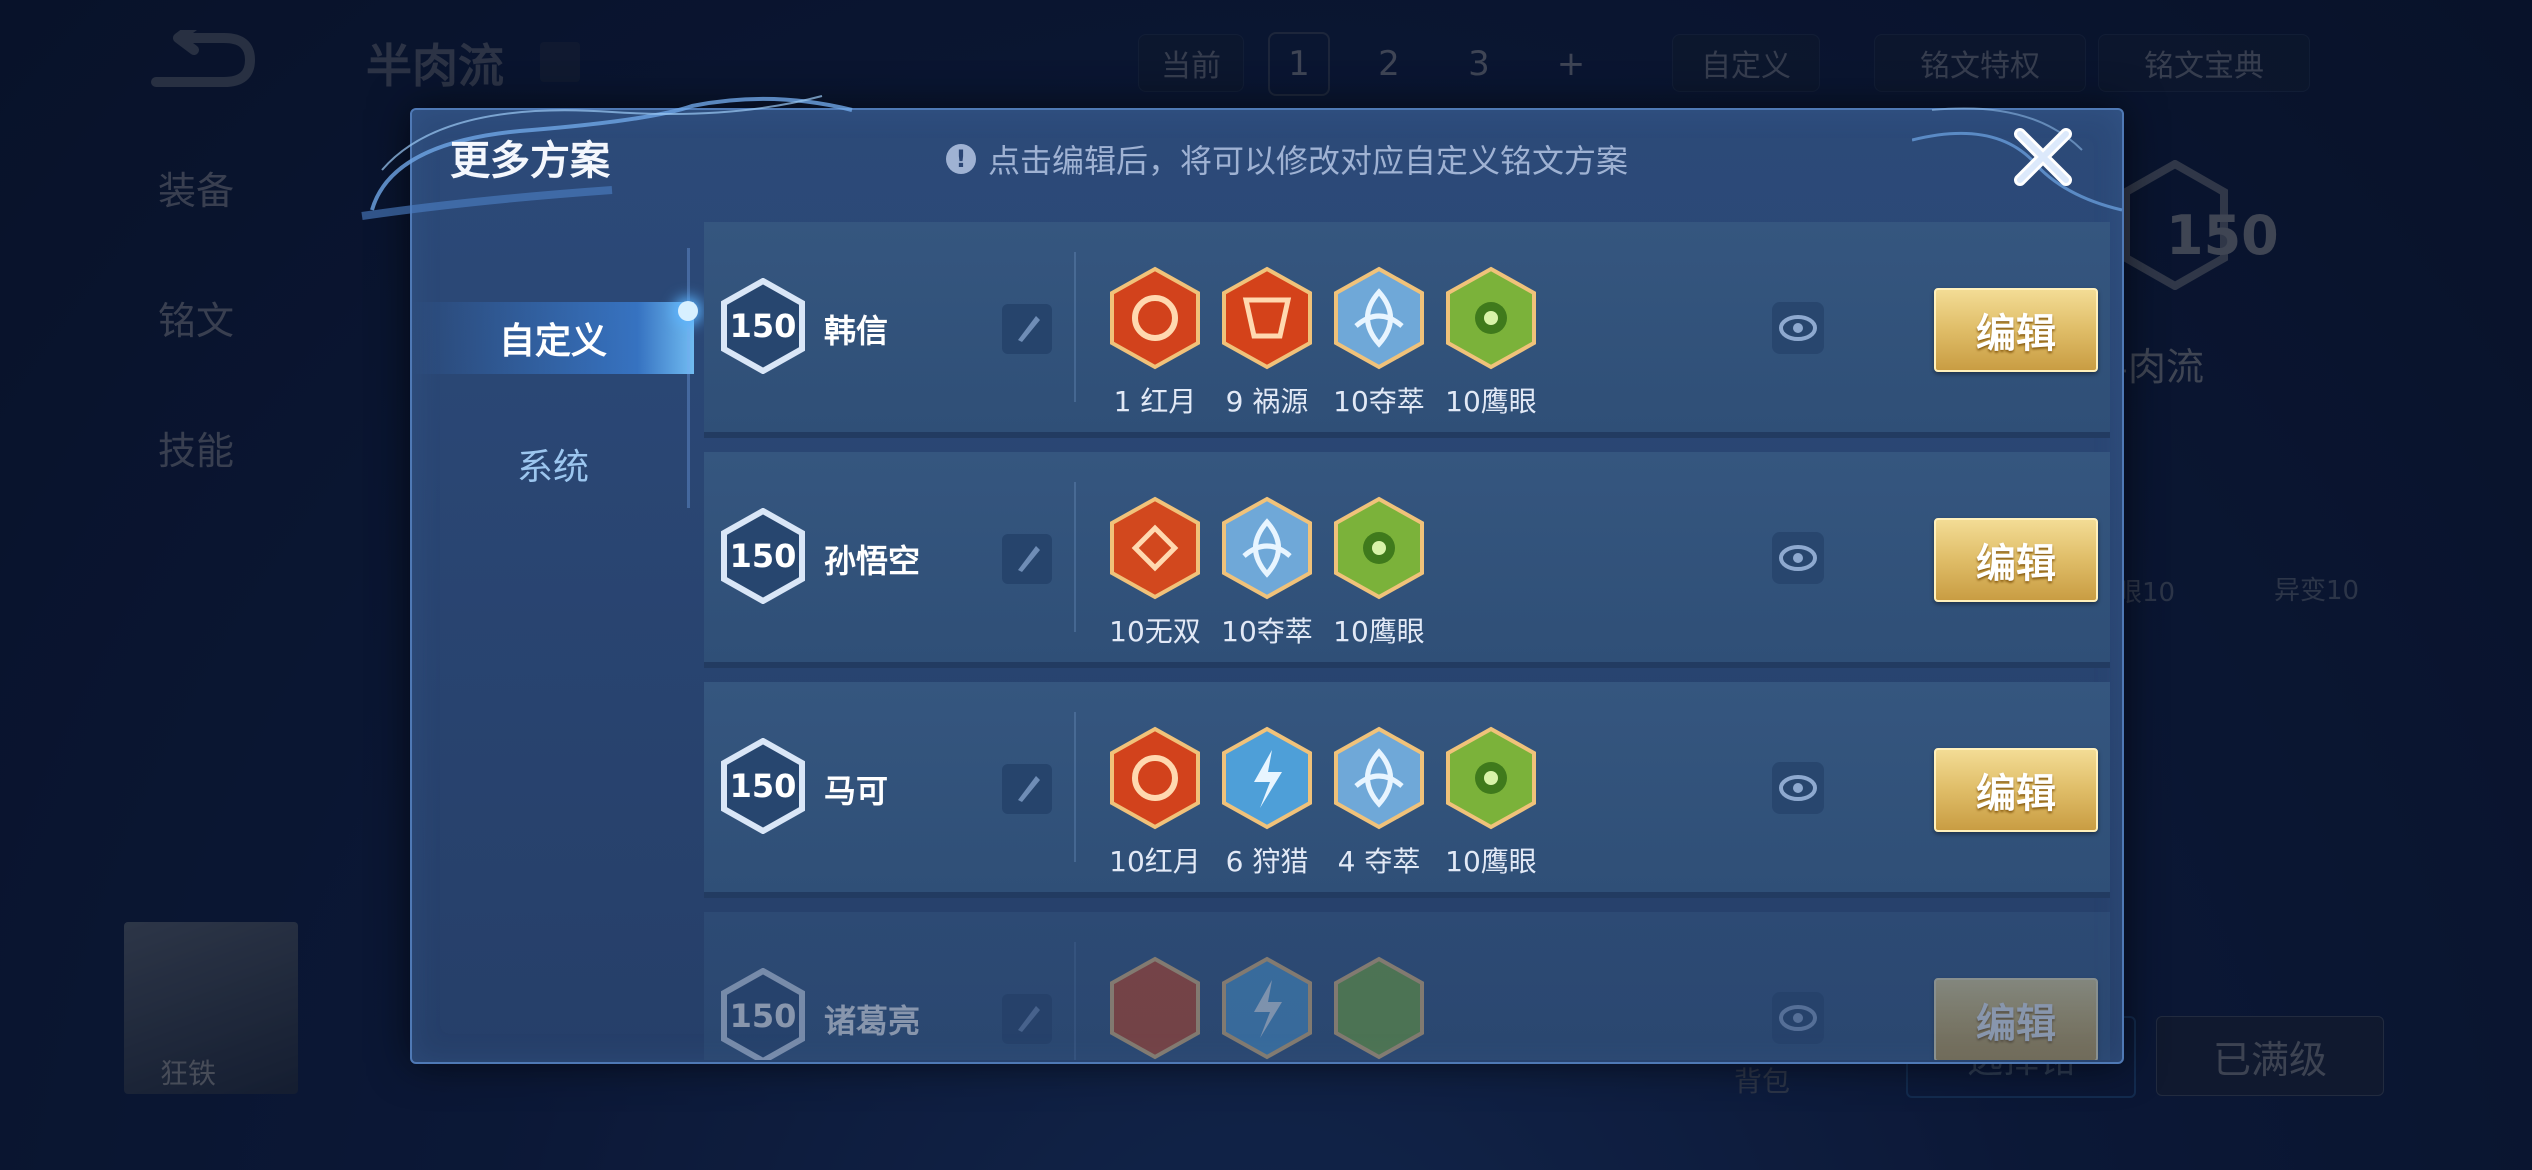  Describe the element at coordinates (856, 791) in the screenshot. I see `plan-hero-name: 马可` at that location.